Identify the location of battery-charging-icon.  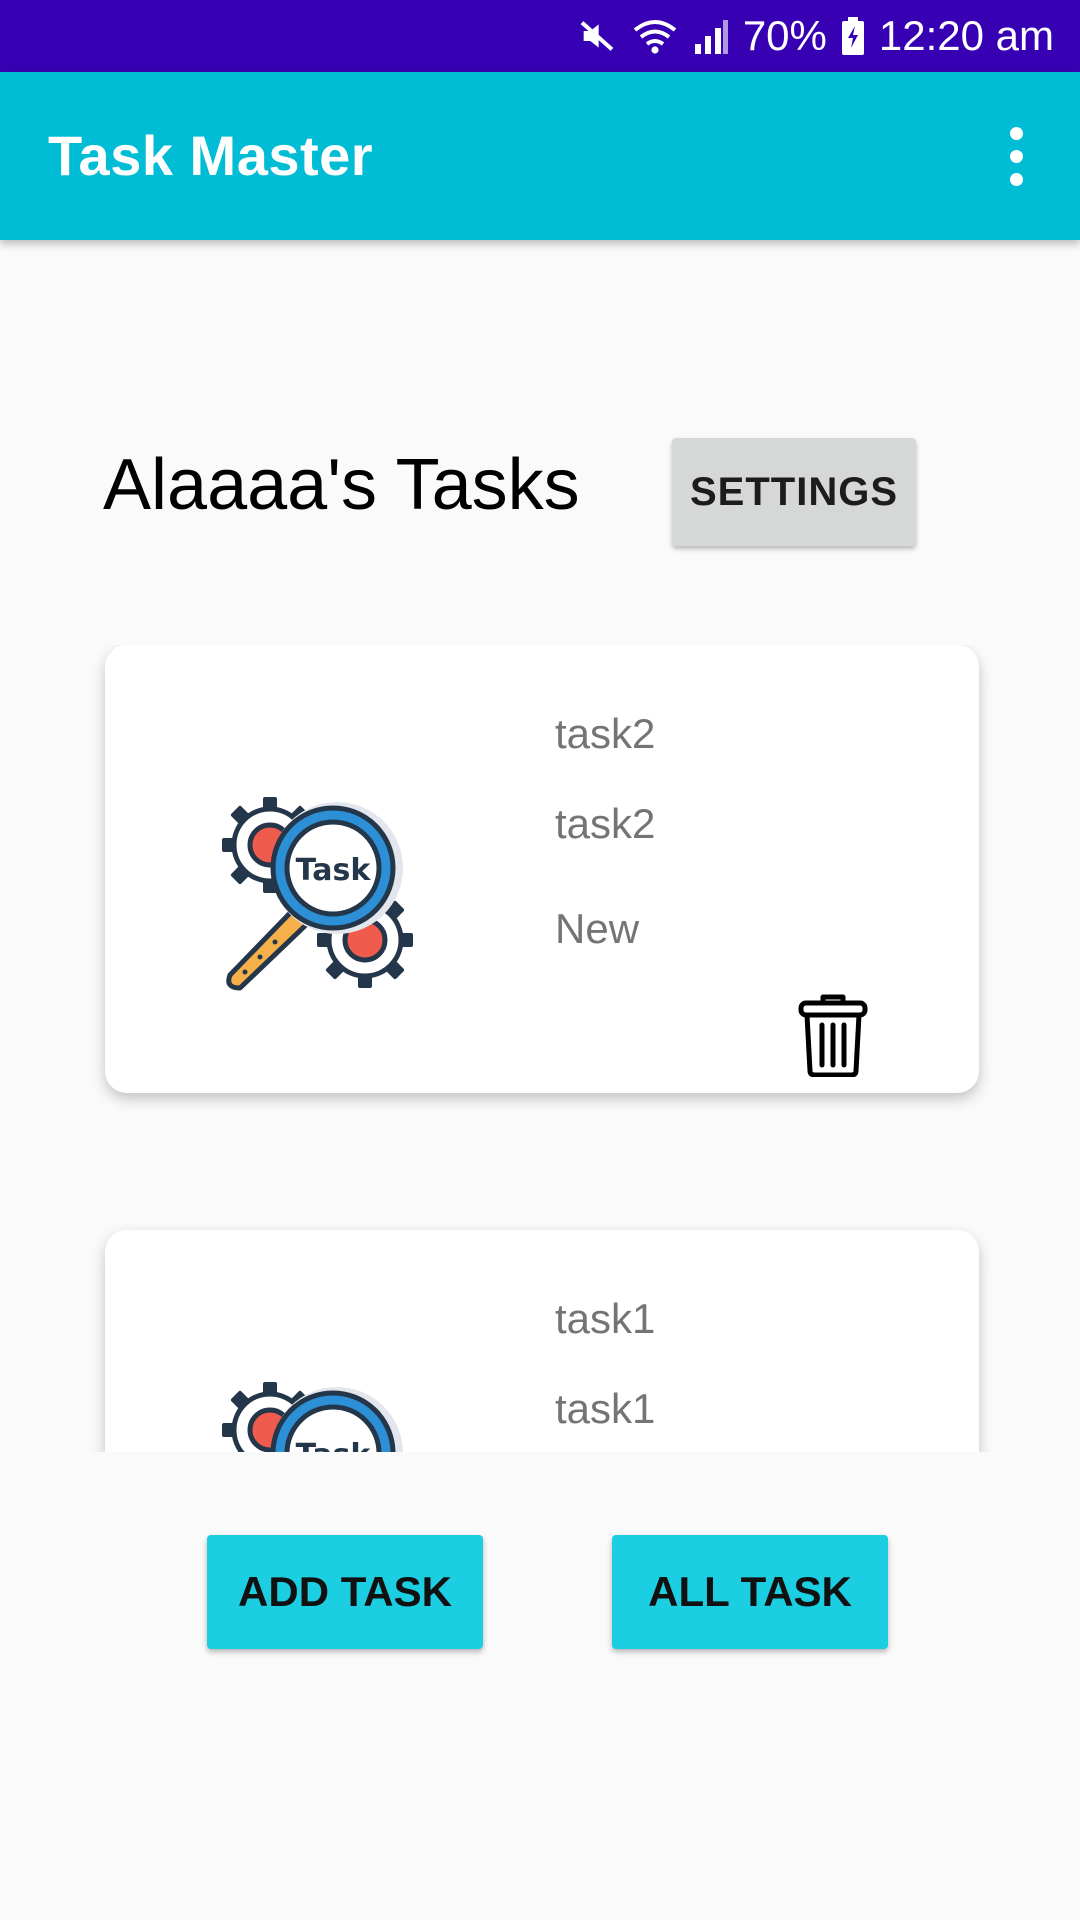
(853, 36).